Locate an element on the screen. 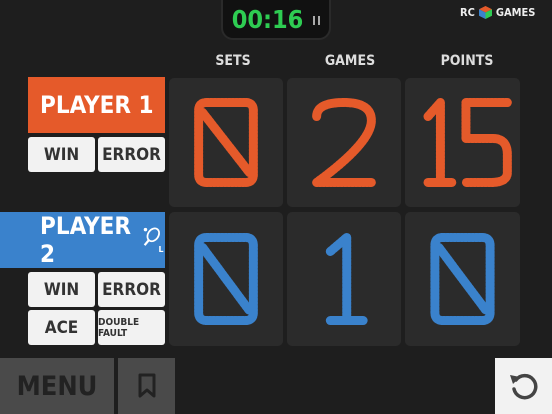  player1-sets-tile is located at coordinates (226, 142).